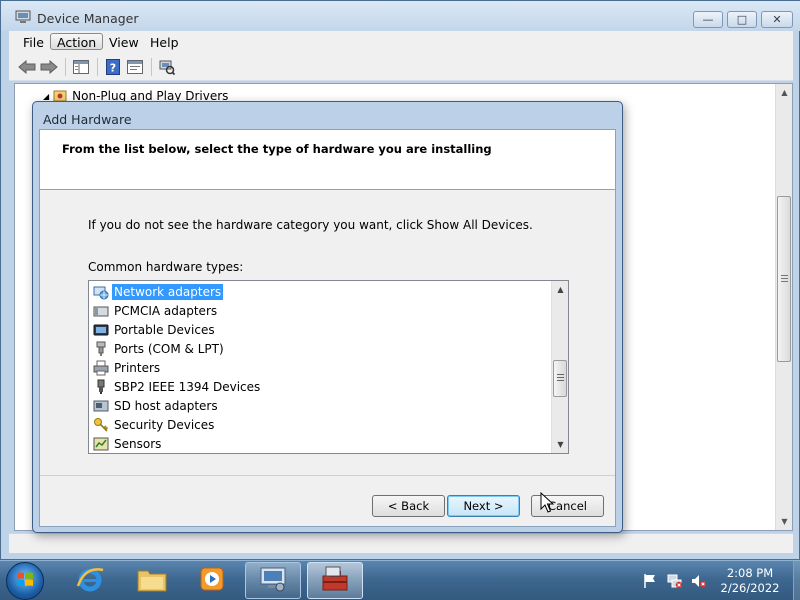 This screenshot has width=800, height=600. I want to click on menu-bar: File Action View Help, so click(401, 42).